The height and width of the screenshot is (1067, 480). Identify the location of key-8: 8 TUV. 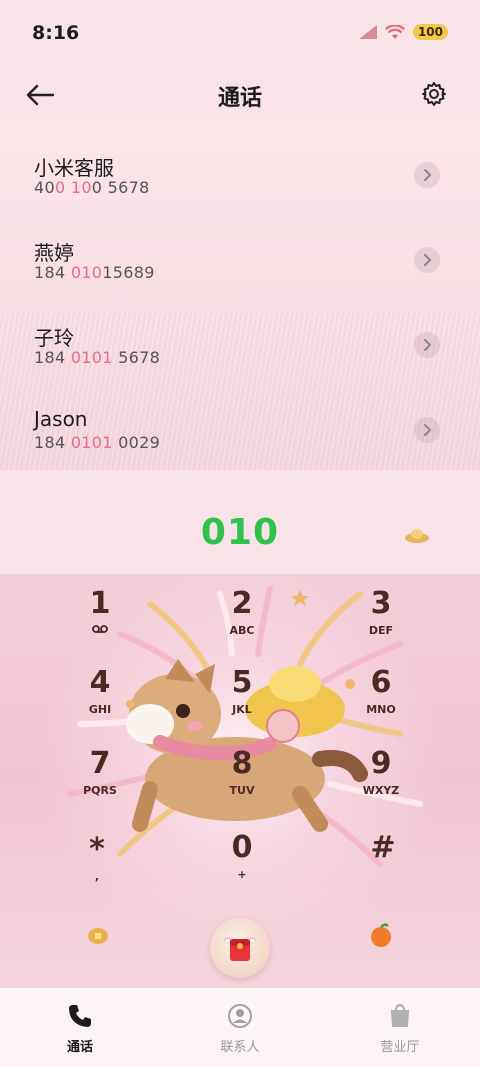
(242, 781).